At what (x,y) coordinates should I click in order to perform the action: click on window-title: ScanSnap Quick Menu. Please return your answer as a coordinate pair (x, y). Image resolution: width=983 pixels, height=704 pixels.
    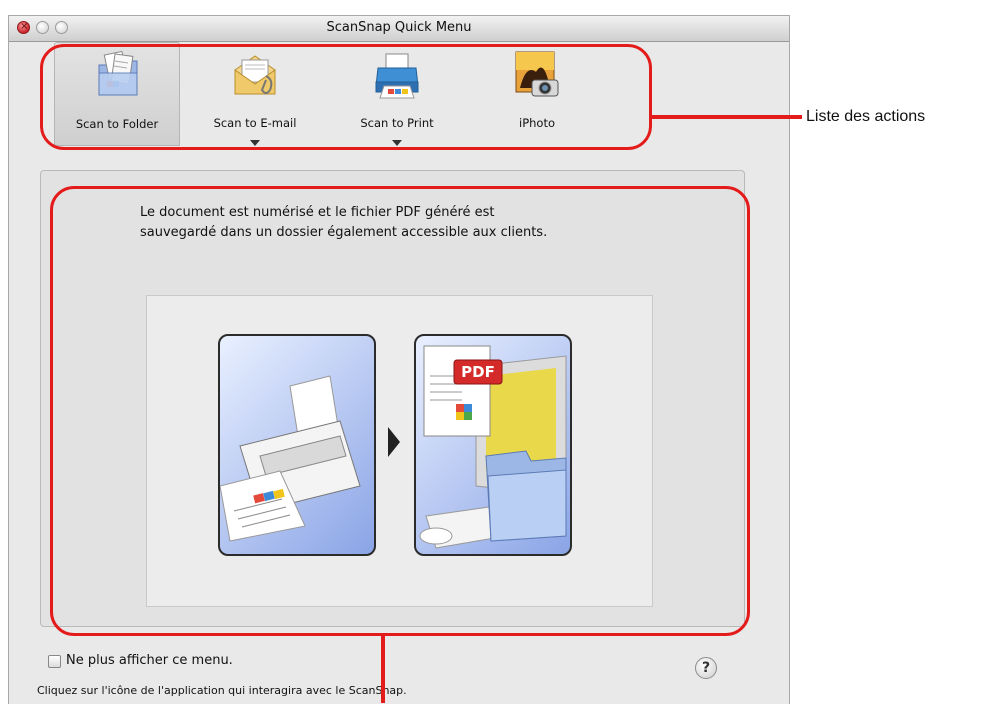
    Looking at the image, I should click on (399, 27).